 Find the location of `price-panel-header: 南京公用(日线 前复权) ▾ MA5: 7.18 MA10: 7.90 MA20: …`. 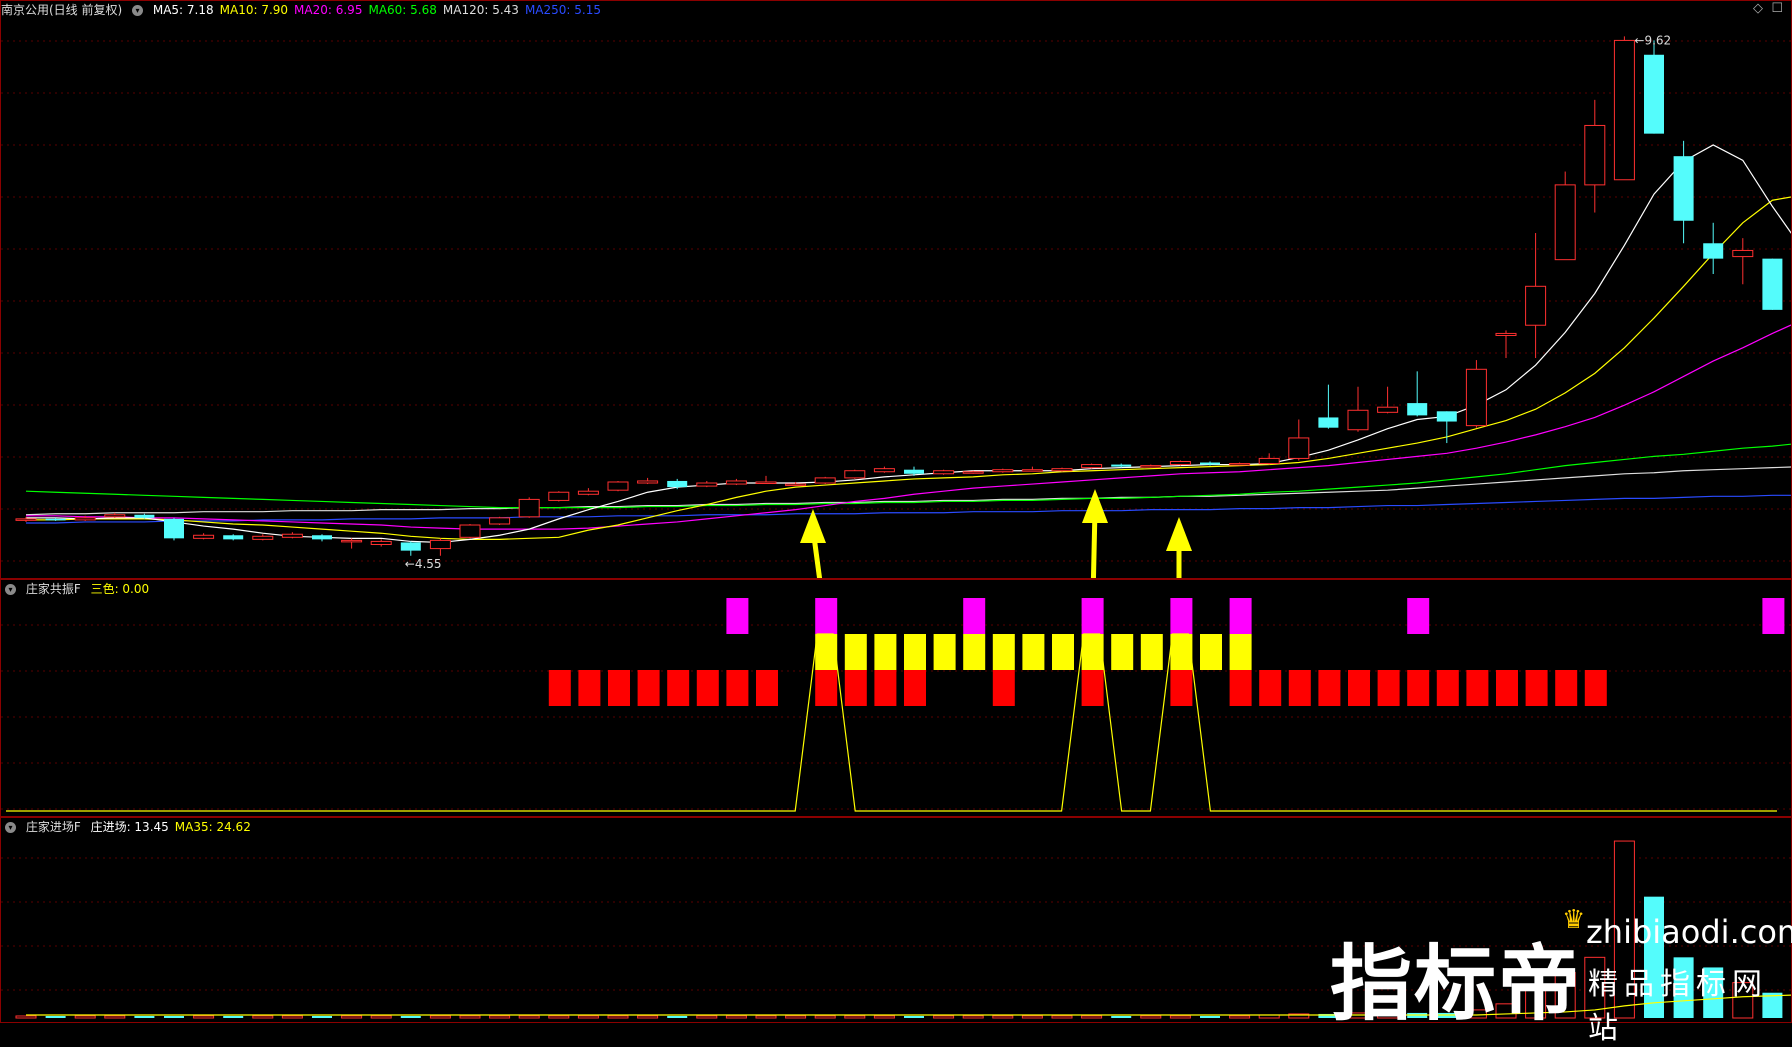

price-panel-header: 南京公用(日线 前复权) ▾ MA5: 7.18 MA10: 7.90 MA20: … is located at coordinates (307, 10).